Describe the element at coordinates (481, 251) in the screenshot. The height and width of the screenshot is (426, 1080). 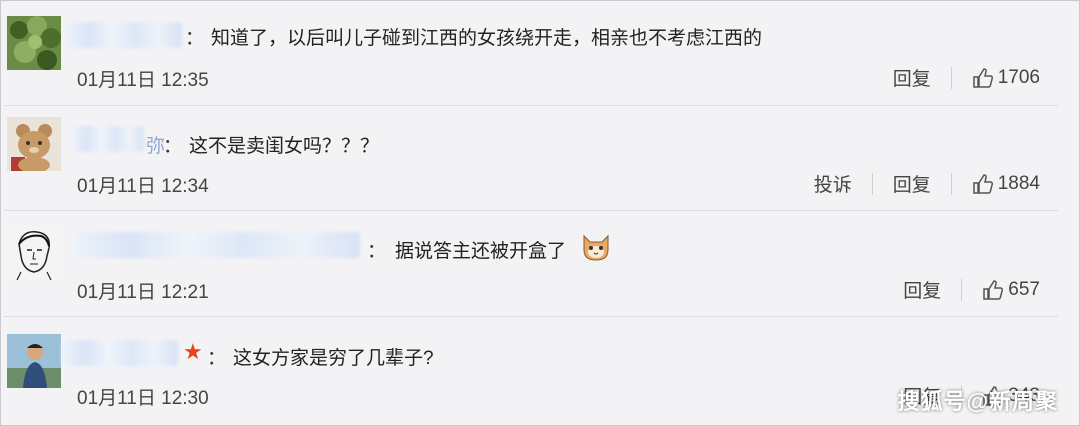
I see `comment-text: 据说答主还被开盒了` at that location.